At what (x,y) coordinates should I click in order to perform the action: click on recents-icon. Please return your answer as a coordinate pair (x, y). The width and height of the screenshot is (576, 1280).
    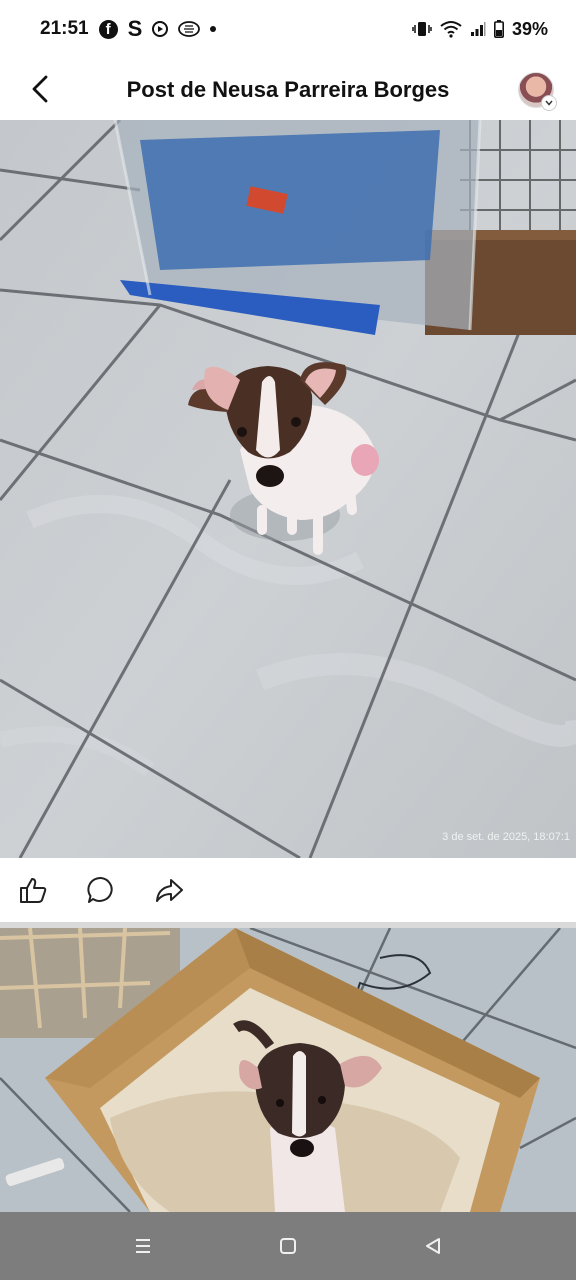
    Looking at the image, I should click on (142, 1246).